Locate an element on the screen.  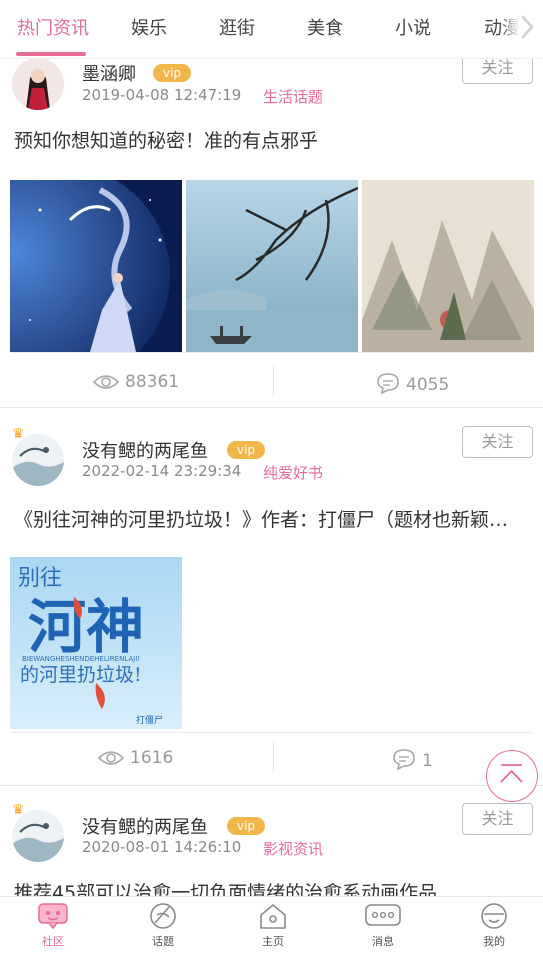
post-date: 2020-08-01 14:26:10 is located at coordinates (162, 847).